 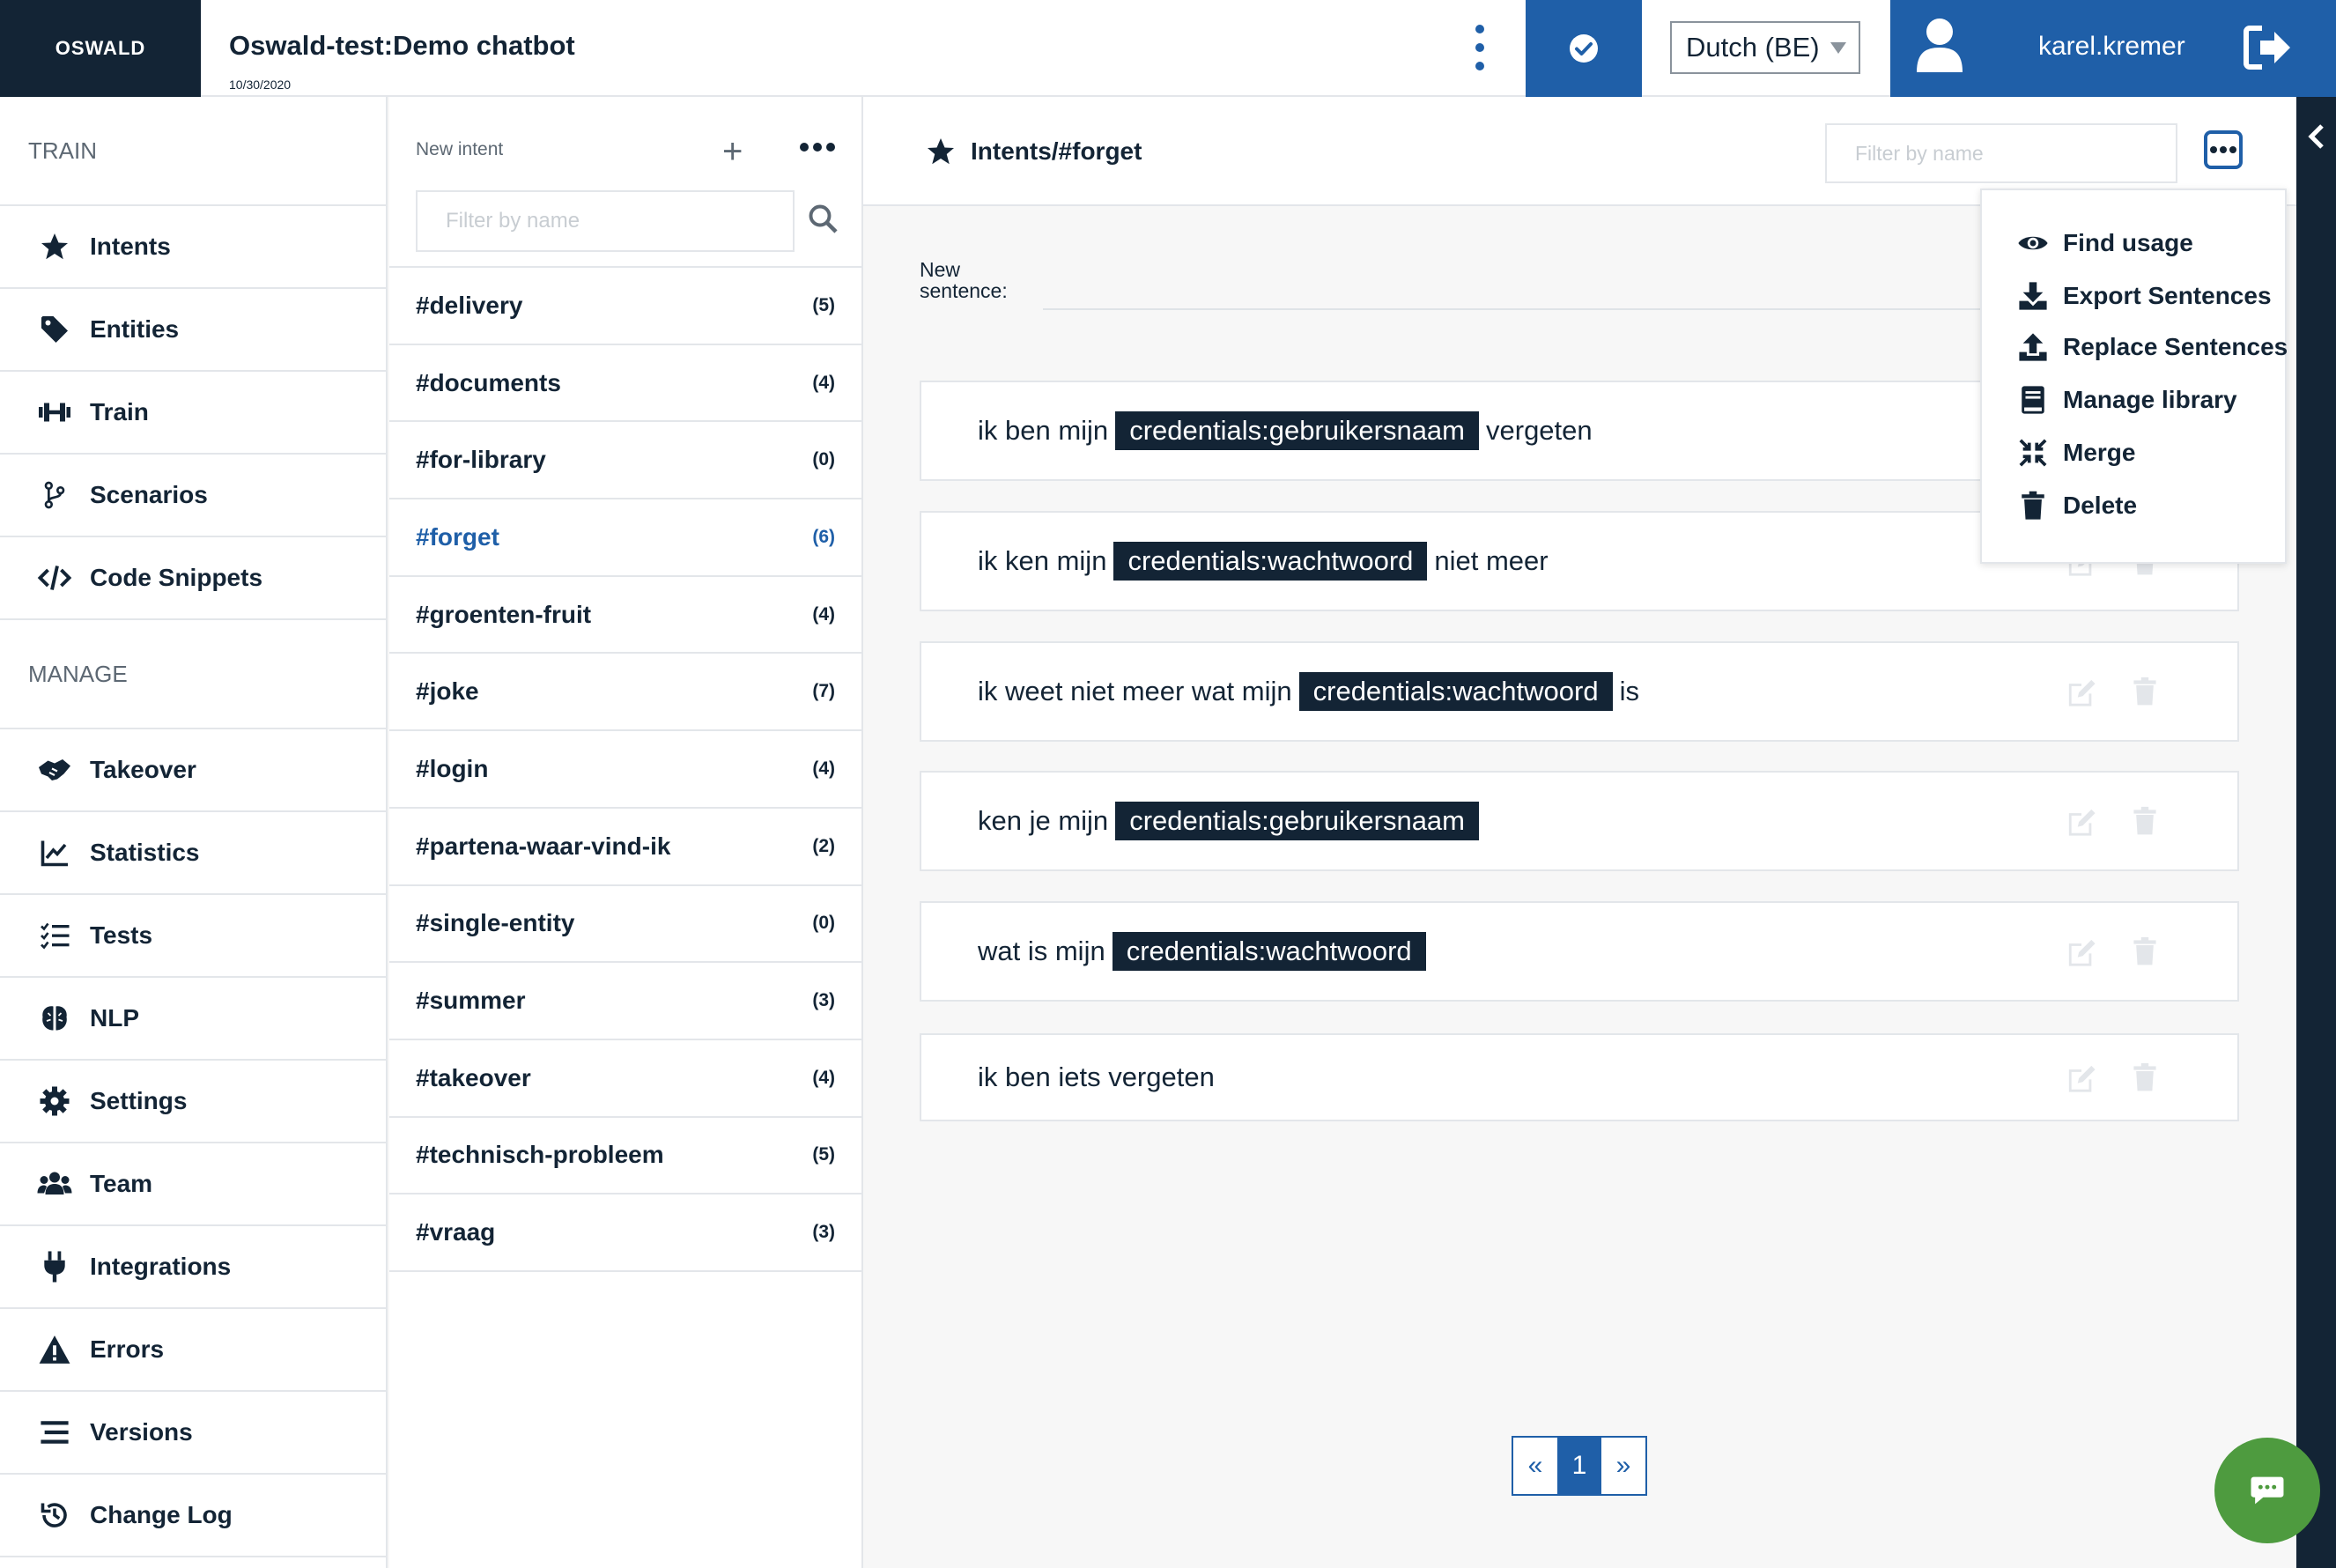 I want to click on sidebar-item-label: Statistics, so click(x=145, y=852).